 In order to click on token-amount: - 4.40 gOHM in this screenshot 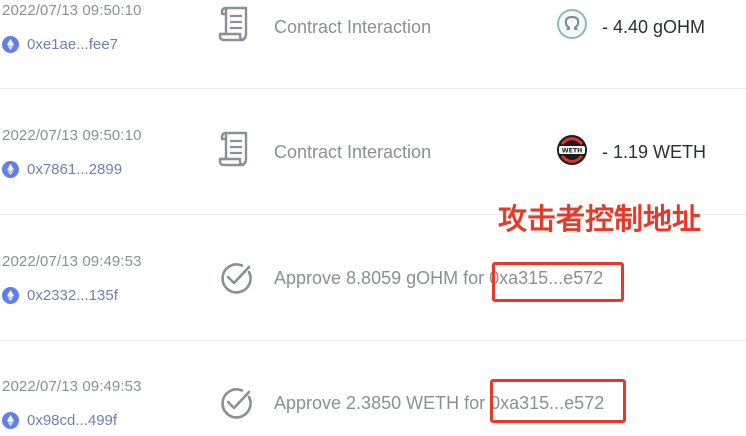, I will do `click(654, 27)`.